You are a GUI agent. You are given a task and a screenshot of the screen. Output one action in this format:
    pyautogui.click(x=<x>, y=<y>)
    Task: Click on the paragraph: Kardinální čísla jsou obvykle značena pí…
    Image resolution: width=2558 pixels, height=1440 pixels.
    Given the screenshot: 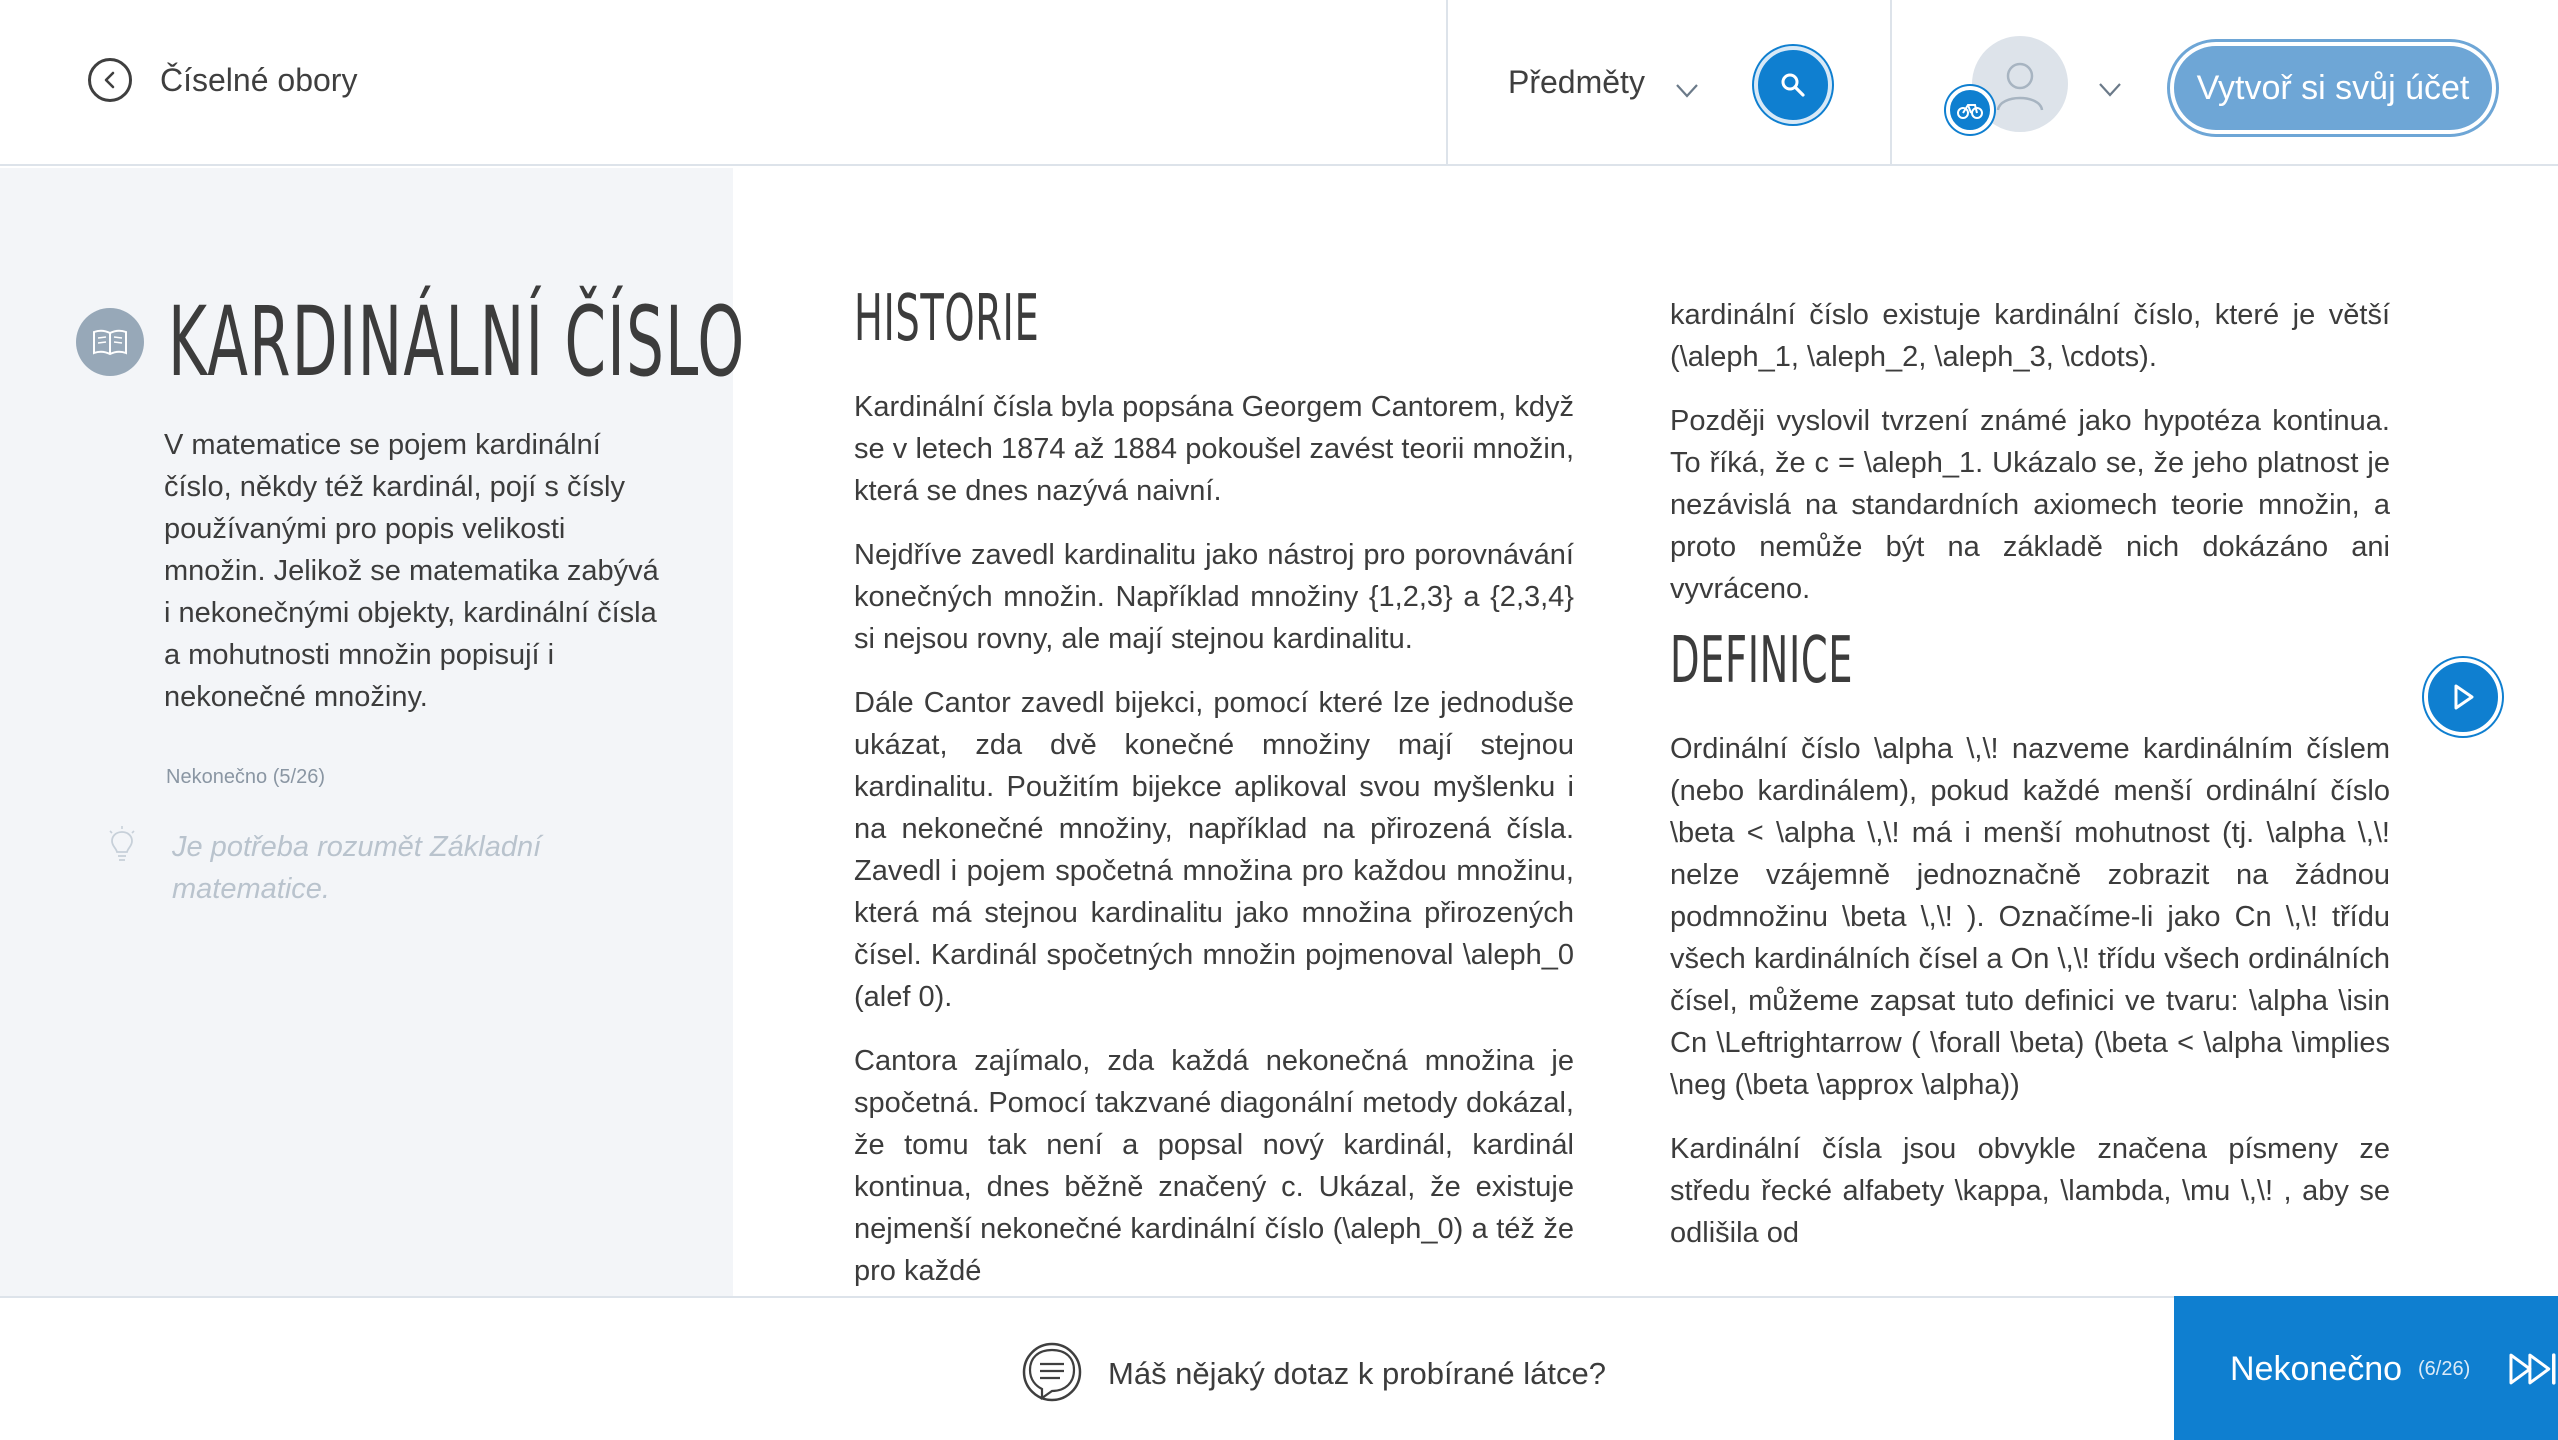 What is the action you would take?
    pyautogui.click(x=2030, y=1191)
    